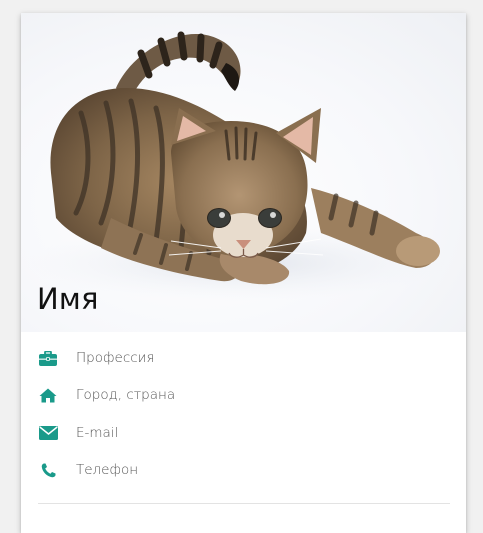 Image resolution: width=483 pixels, height=533 pixels. Describe the element at coordinates (238, 433) in the screenshot. I see `row-email: E-mail` at that location.